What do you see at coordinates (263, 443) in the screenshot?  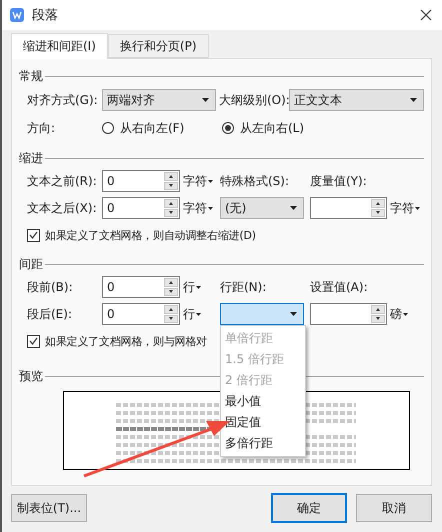 I see `menu-item: 多倍行距` at bounding box center [263, 443].